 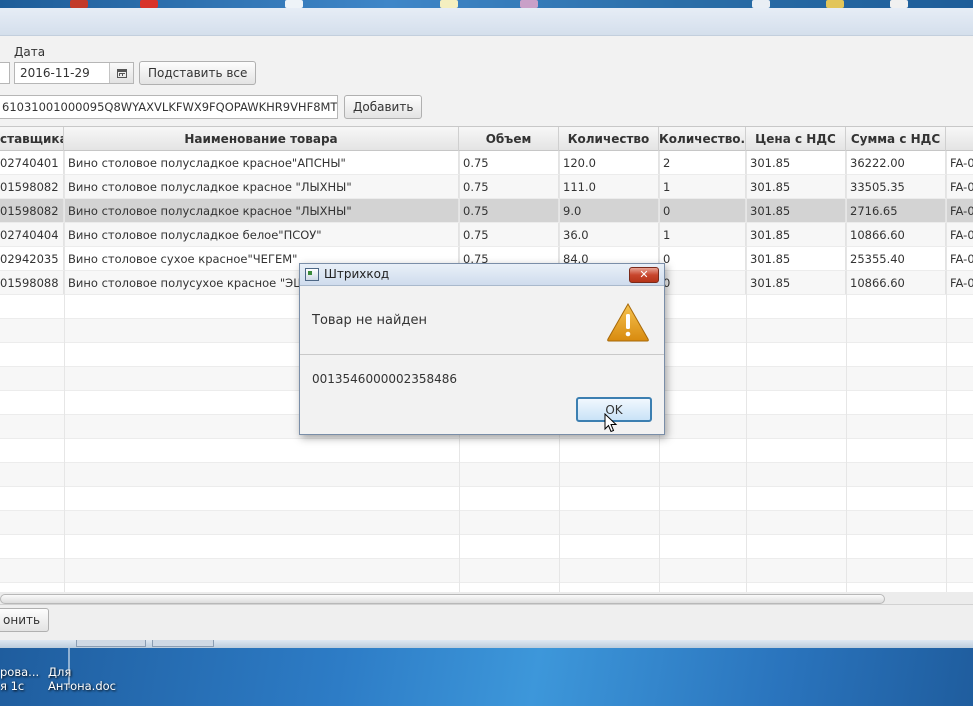 I want to click on dialog-barcode: 0013546000002358486, so click(x=385, y=379).